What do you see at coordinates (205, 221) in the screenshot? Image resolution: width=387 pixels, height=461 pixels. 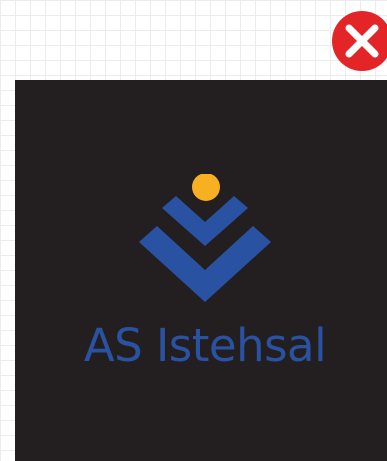 I see `logo-chevron-inner` at bounding box center [205, 221].